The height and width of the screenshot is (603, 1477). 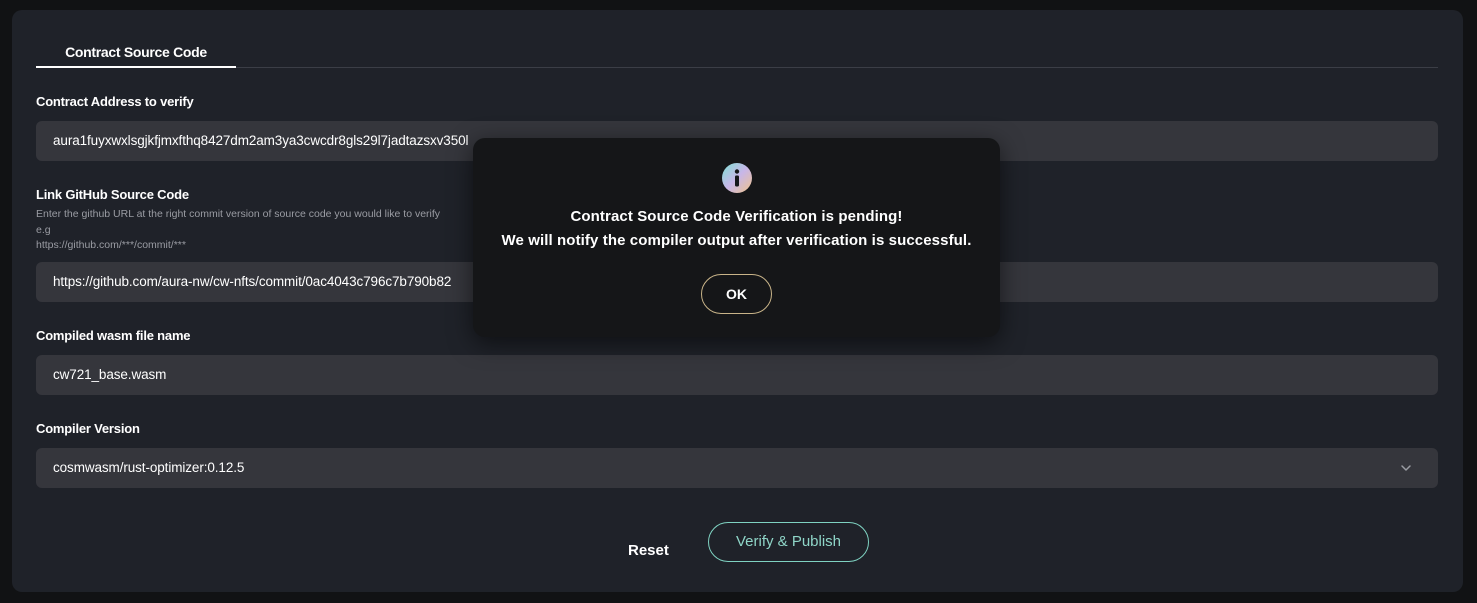 What do you see at coordinates (149, 467) in the screenshot?
I see `compiler-version-value: cosmwasm/rust-optimizer:0.12.5` at bounding box center [149, 467].